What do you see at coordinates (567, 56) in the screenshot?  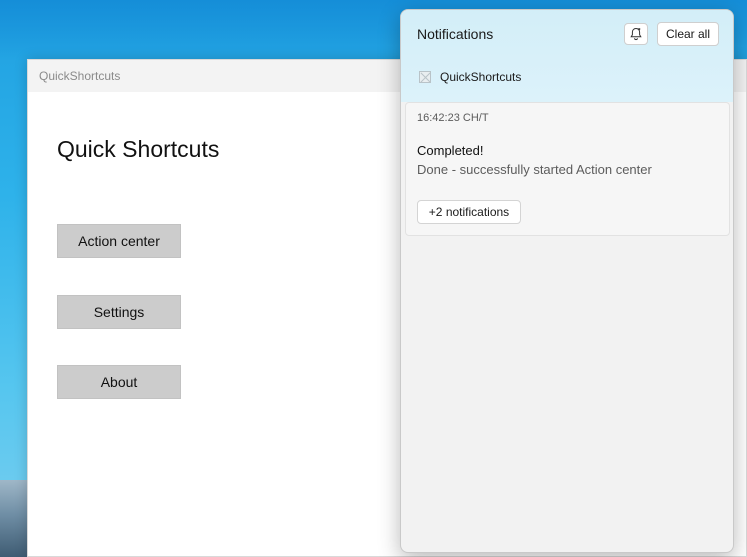 I see `notification-header: Notifications Clear all QuickShortcuts` at bounding box center [567, 56].